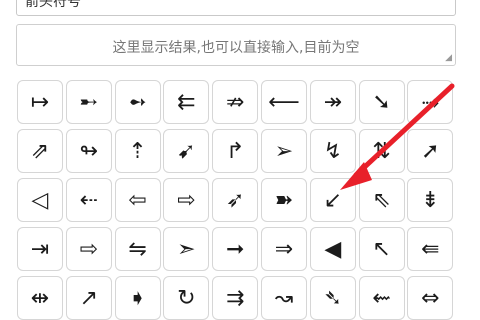 The image size is (480, 320). I want to click on symbol-button: ➶, so click(235, 200).